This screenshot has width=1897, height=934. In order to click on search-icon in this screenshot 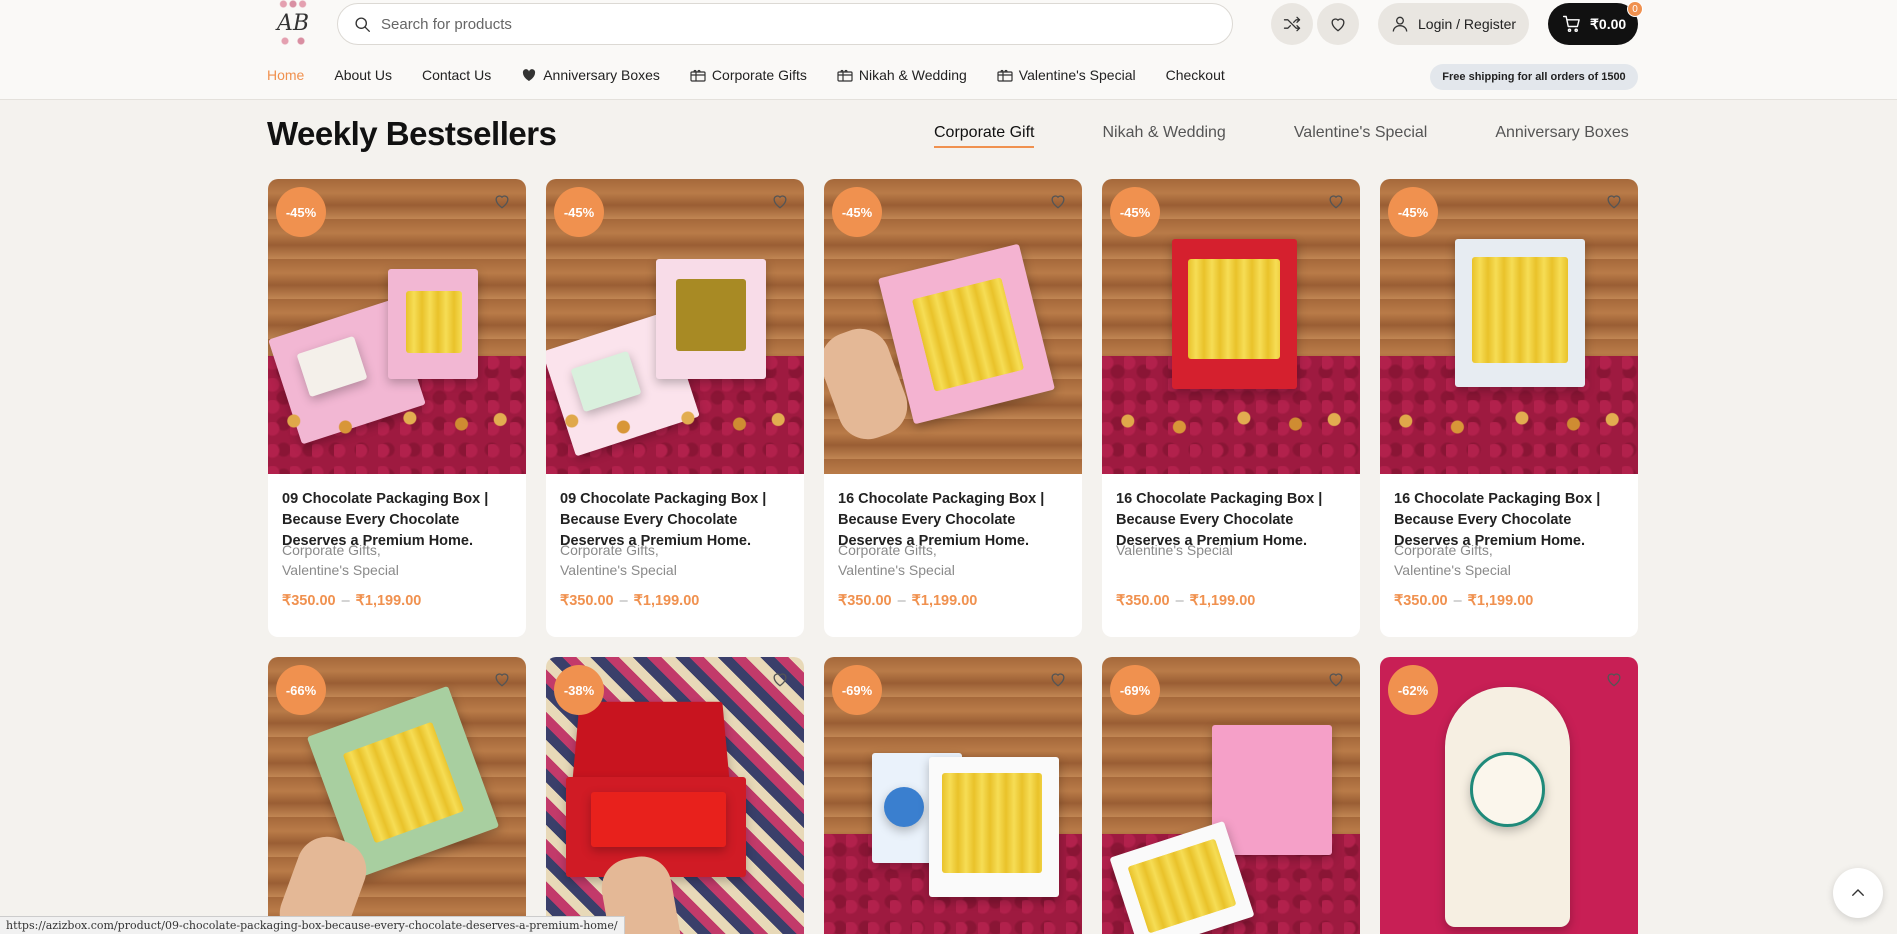, I will do `click(362, 24)`.